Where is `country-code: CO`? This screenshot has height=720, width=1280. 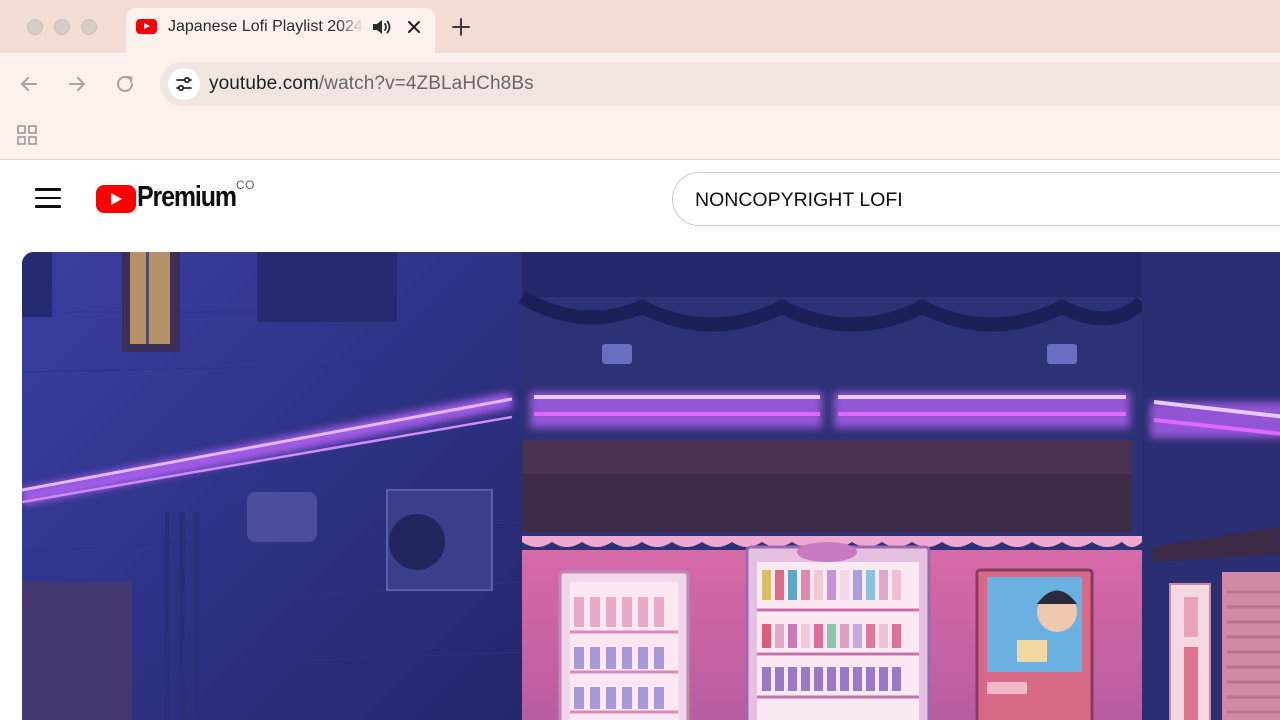
country-code: CO is located at coordinates (245, 185).